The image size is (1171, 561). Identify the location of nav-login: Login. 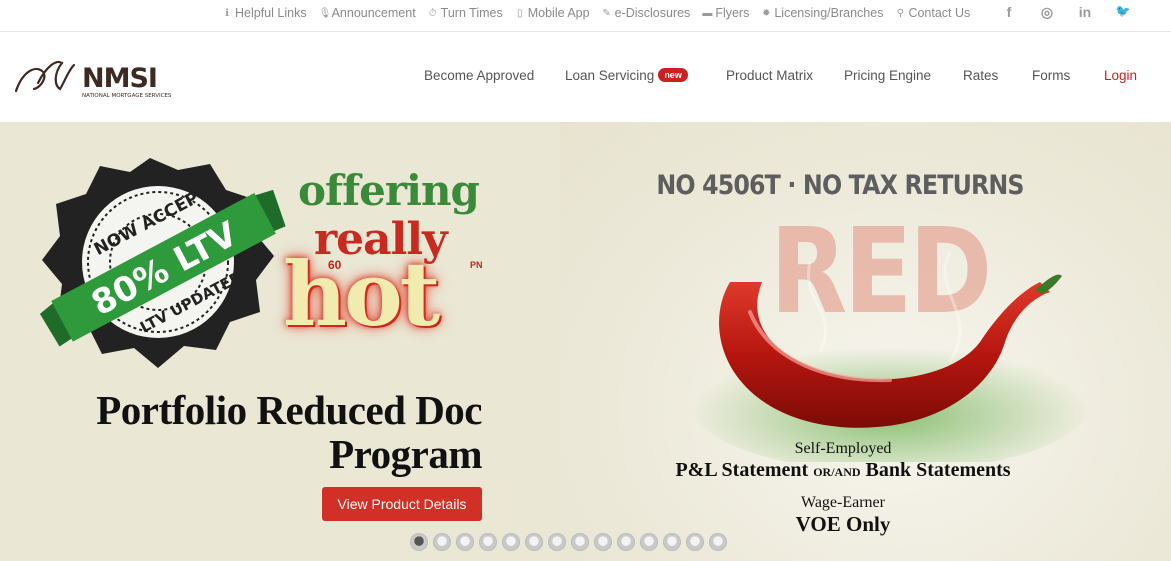
(1120, 75).